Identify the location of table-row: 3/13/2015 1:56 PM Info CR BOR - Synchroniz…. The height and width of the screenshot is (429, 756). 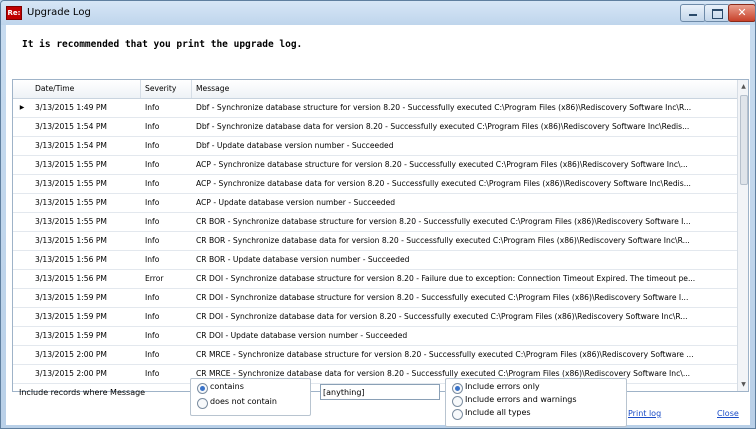
(375, 241).